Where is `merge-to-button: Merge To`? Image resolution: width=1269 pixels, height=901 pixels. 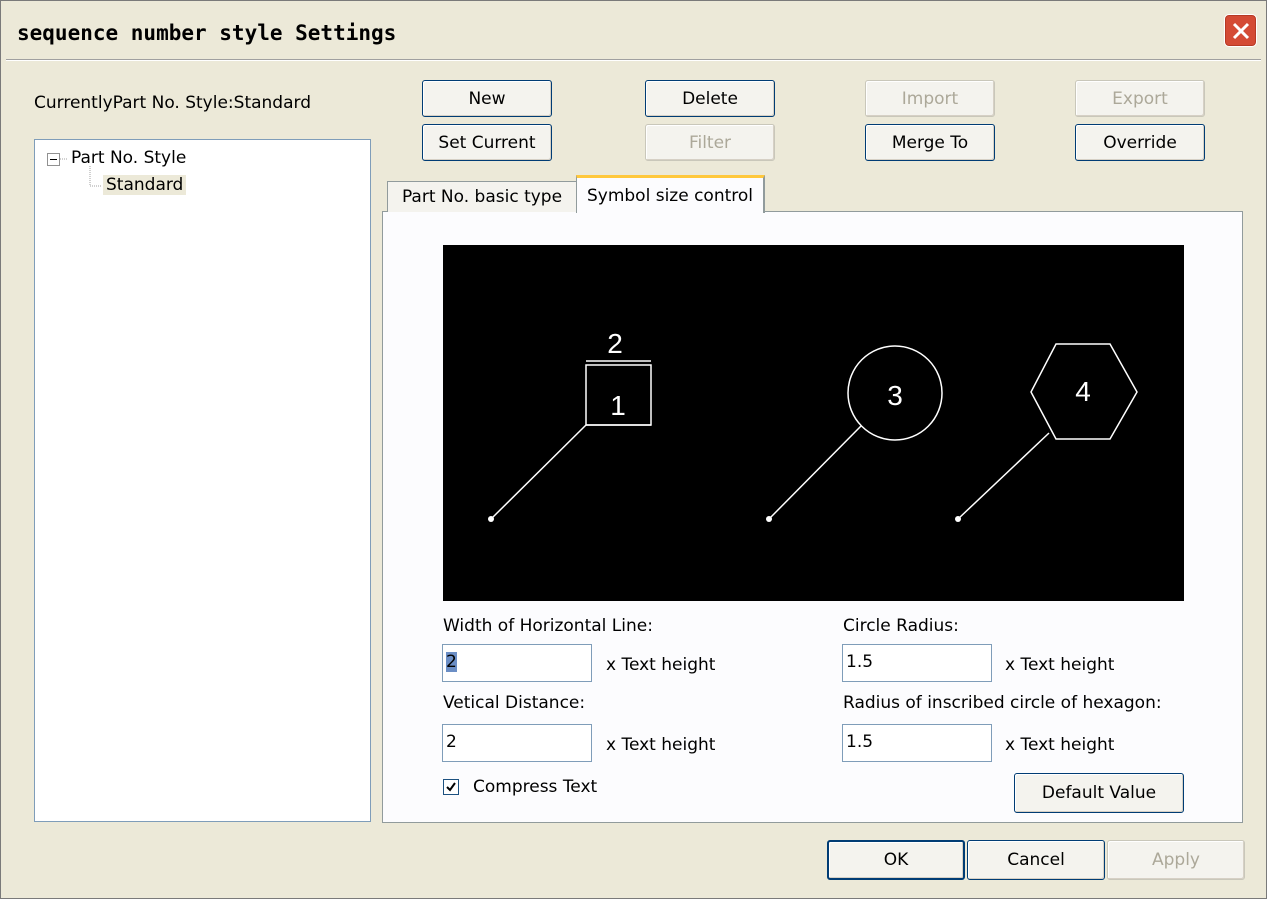 merge-to-button: Merge To is located at coordinates (930, 142).